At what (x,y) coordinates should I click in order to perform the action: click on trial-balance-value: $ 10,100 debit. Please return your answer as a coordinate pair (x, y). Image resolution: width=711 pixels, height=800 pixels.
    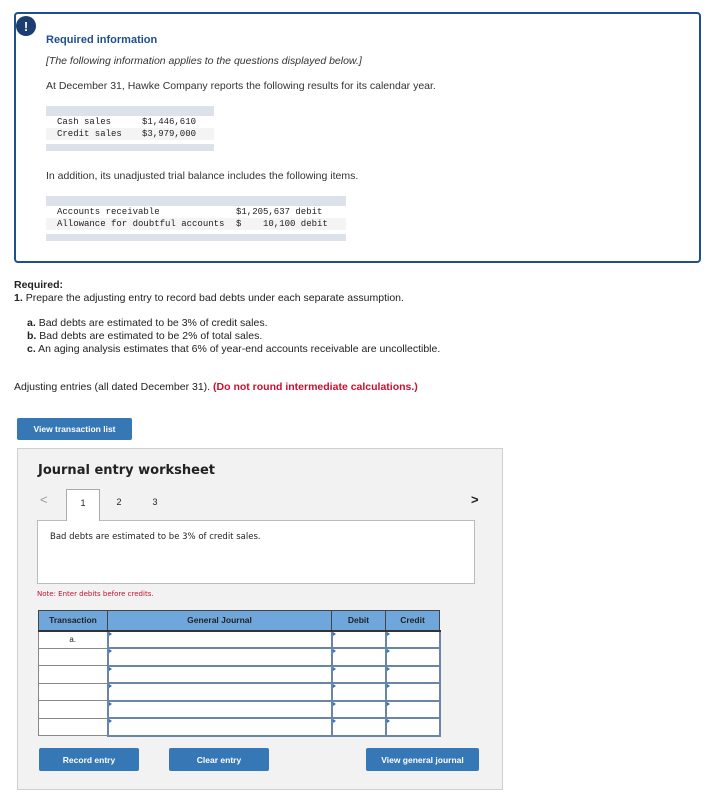
    Looking at the image, I should click on (282, 224).